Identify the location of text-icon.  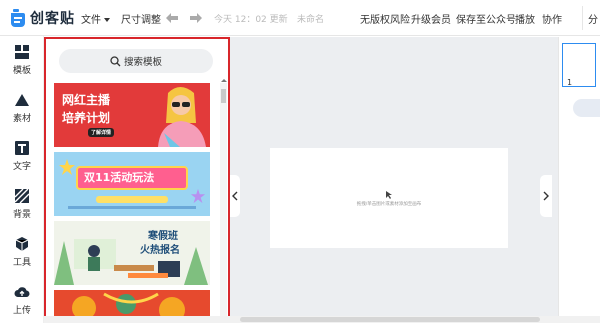
(22, 148).